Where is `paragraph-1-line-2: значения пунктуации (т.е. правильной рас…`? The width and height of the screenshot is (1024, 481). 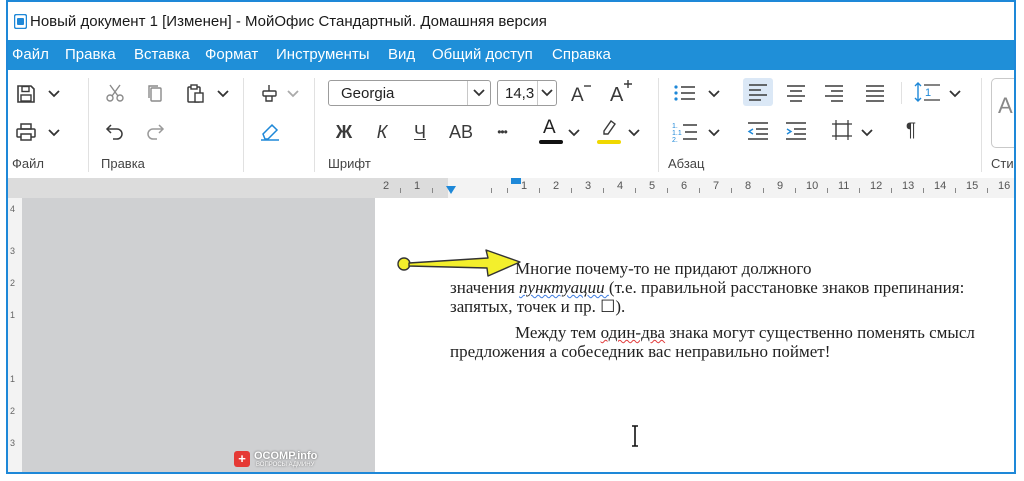 paragraph-1-line-2: значения пунктуации (т.е. правильной рас… is located at coordinates (707, 288).